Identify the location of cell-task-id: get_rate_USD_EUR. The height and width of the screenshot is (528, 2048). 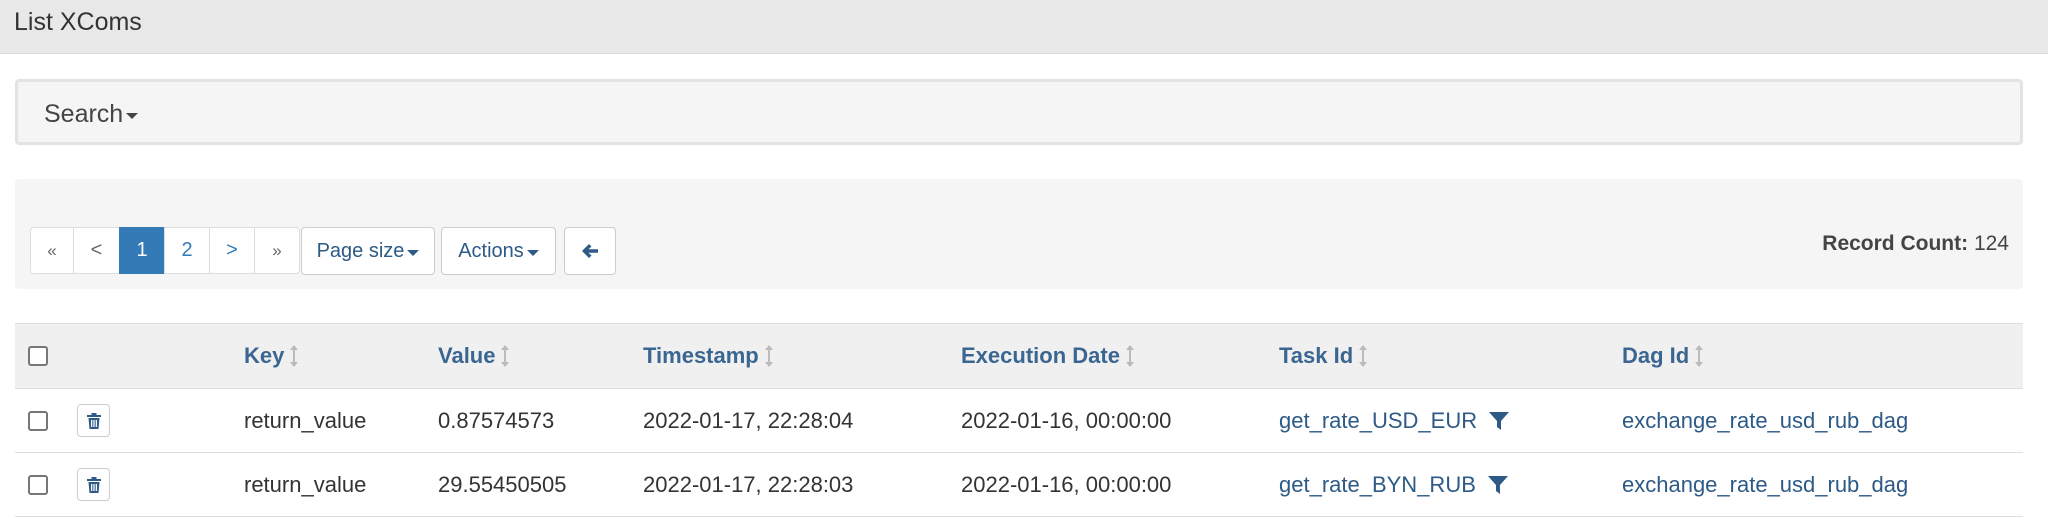
(1394, 420).